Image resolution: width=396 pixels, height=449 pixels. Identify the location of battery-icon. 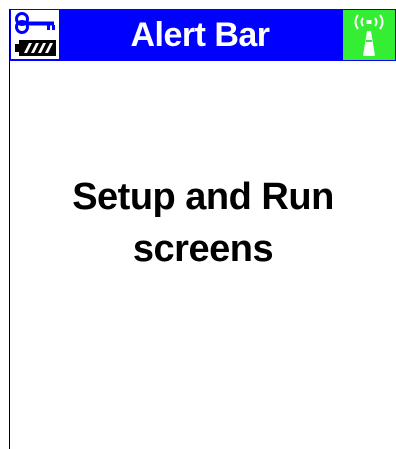
(35, 48).